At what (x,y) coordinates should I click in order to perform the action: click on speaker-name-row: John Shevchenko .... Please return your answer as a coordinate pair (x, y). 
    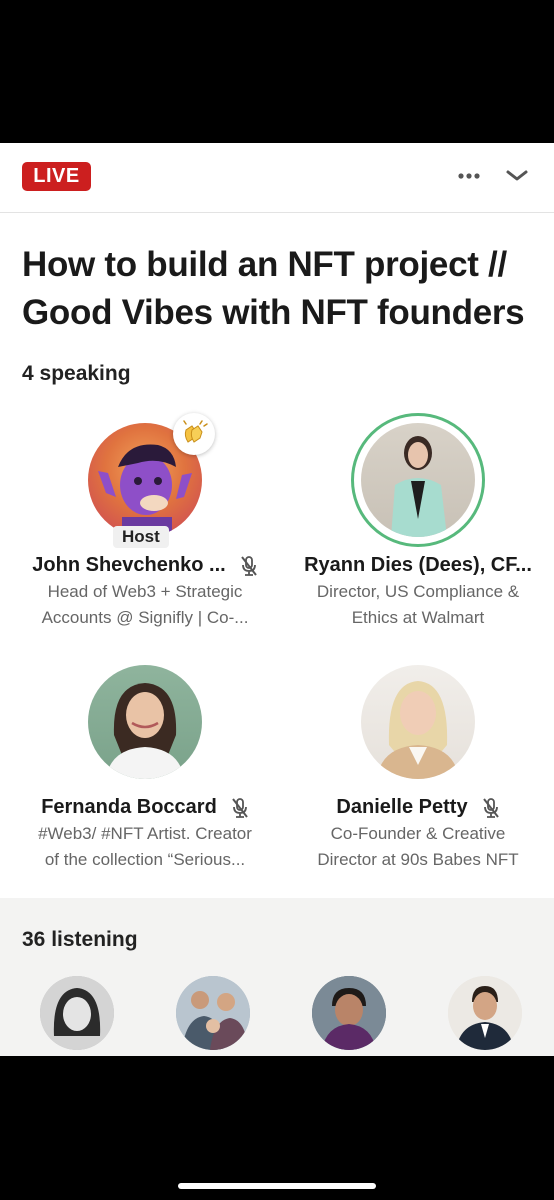
    Looking at the image, I should click on (145, 565).